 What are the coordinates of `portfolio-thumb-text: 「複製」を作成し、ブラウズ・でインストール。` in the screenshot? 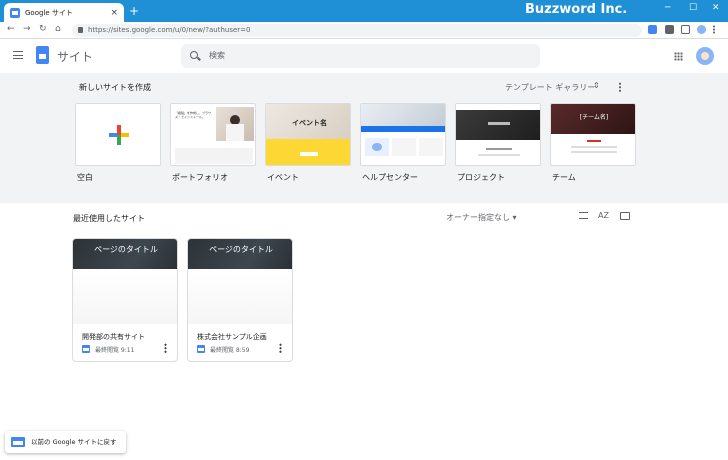 It's located at (193, 115).